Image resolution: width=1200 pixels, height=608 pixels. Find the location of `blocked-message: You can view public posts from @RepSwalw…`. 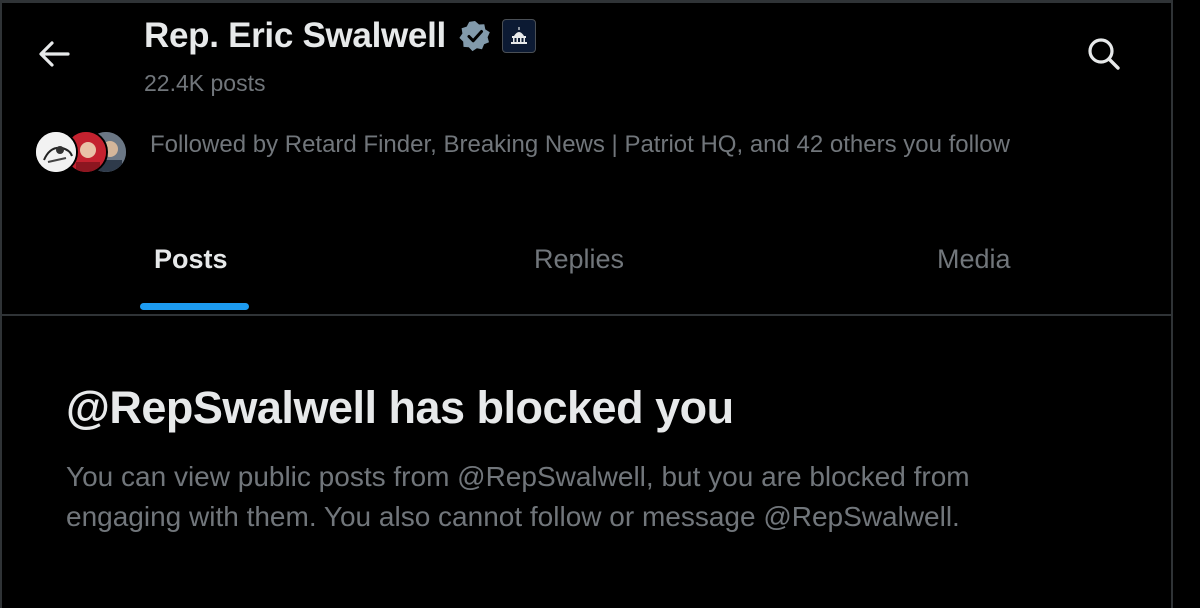

blocked-message: You can view public posts from @RepSwalw… is located at coordinates (518, 496).